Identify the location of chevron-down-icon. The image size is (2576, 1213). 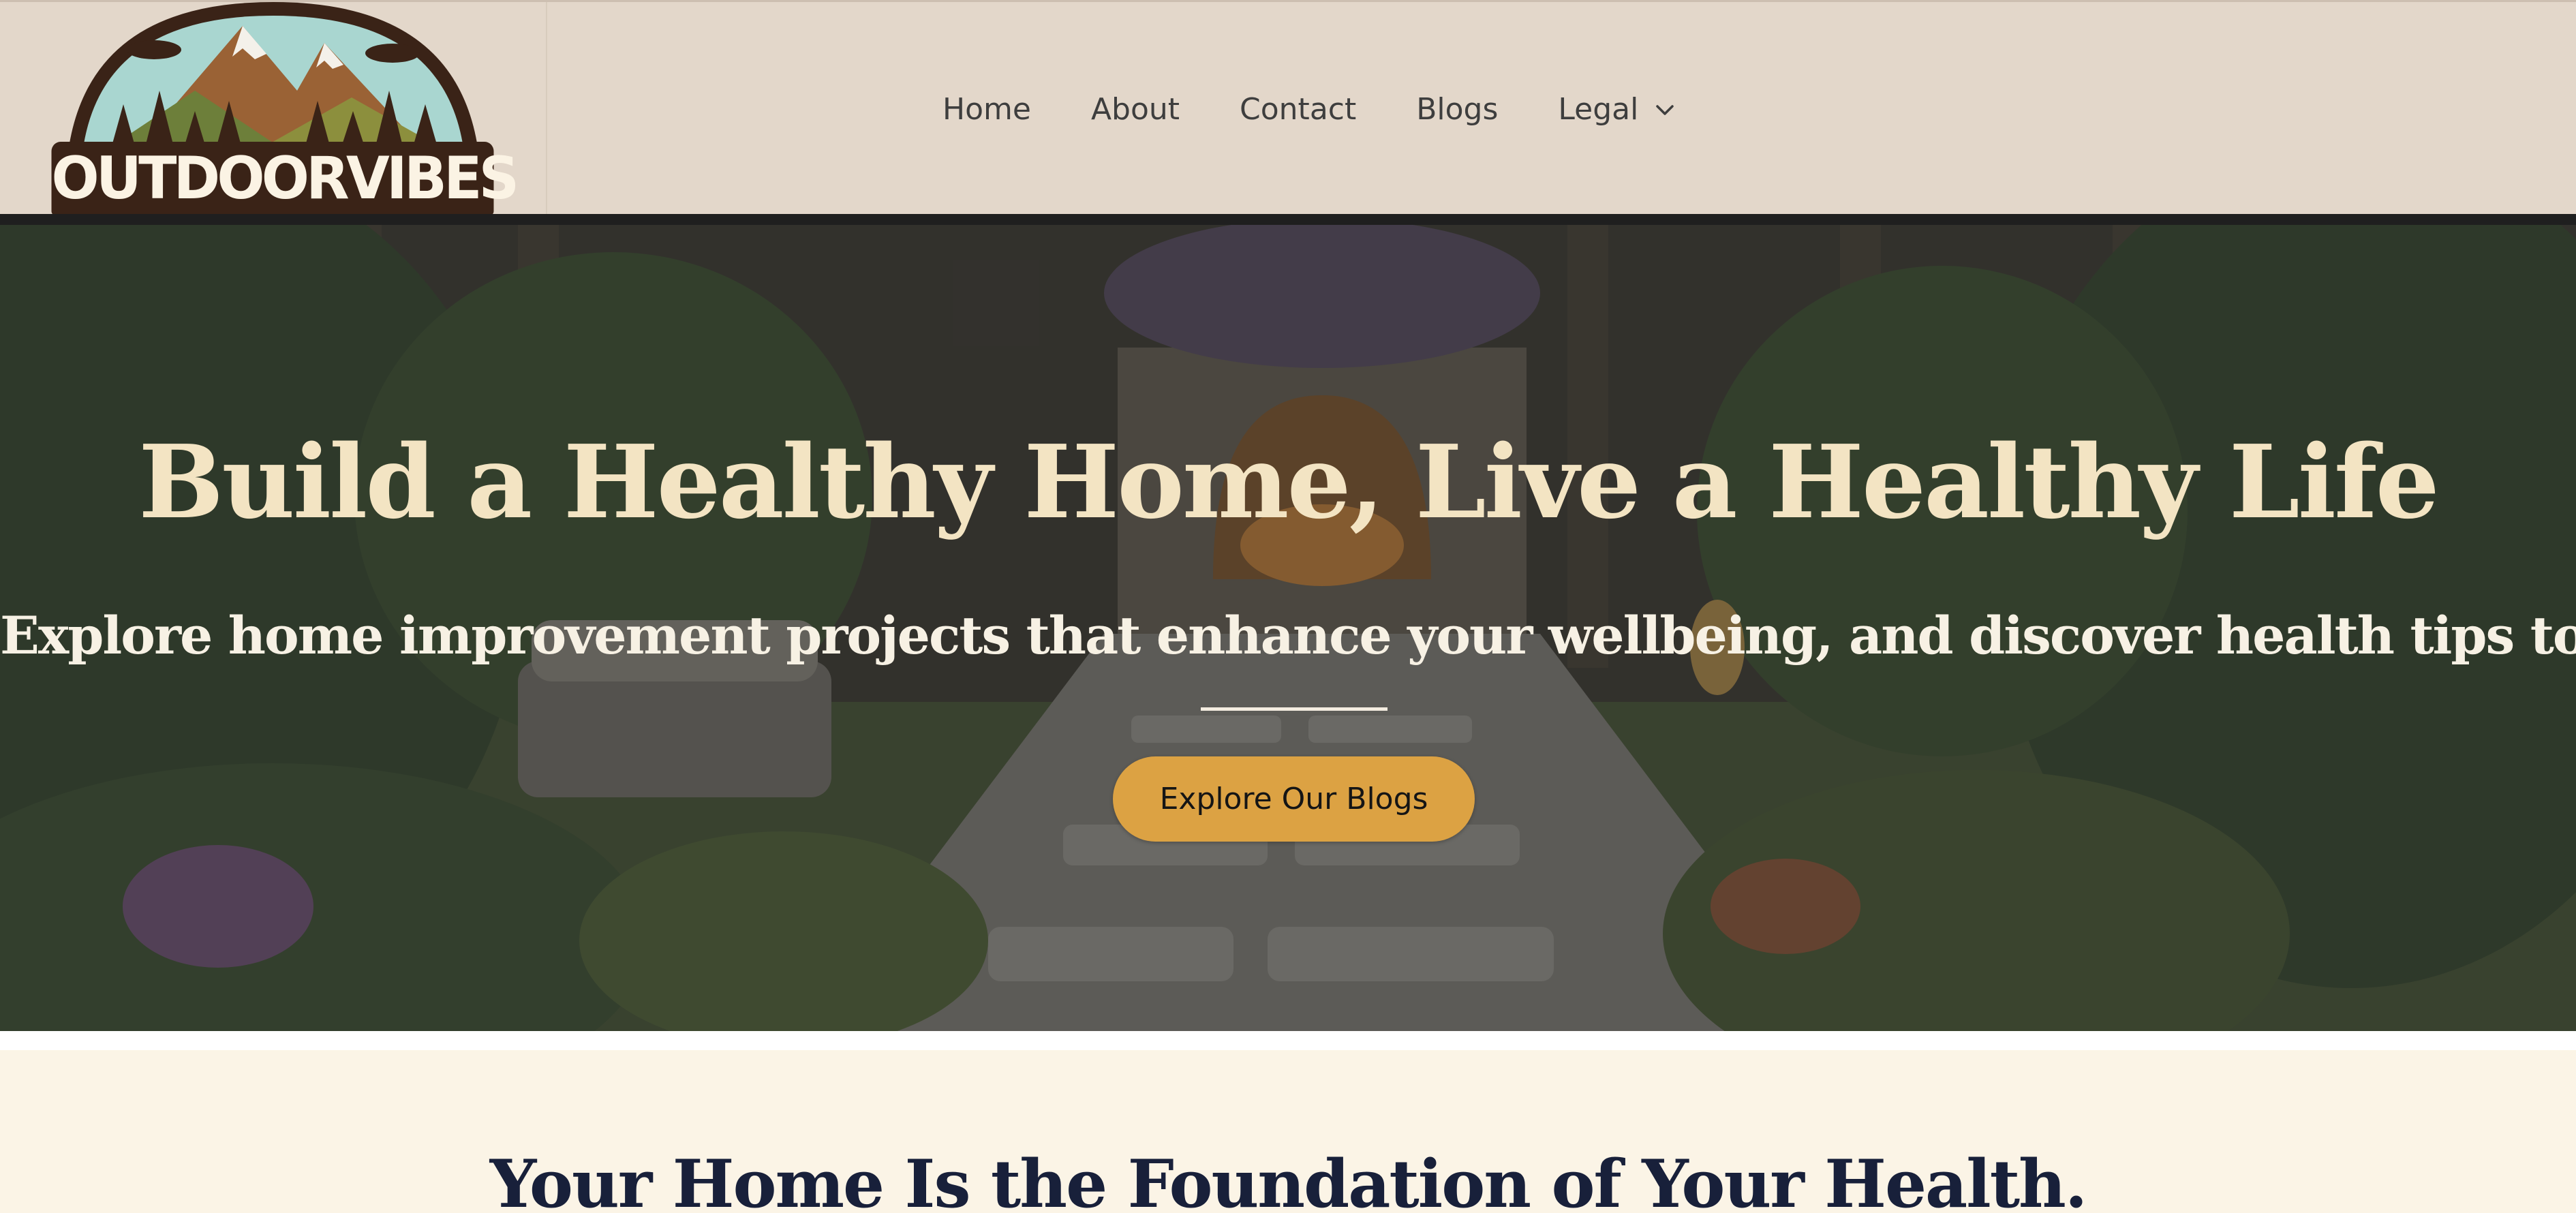
(1665, 110).